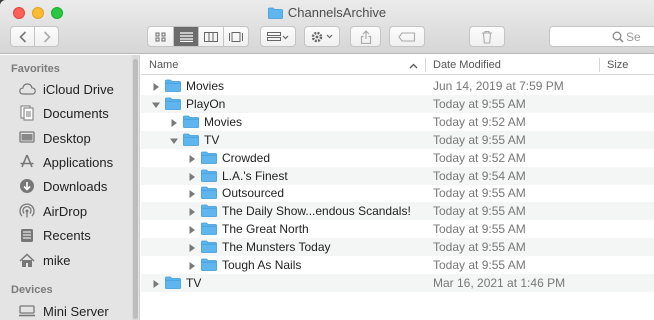  Describe the element at coordinates (397, 139) in the screenshot. I see `table-row: TV Today at 9:55 AM` at that location.